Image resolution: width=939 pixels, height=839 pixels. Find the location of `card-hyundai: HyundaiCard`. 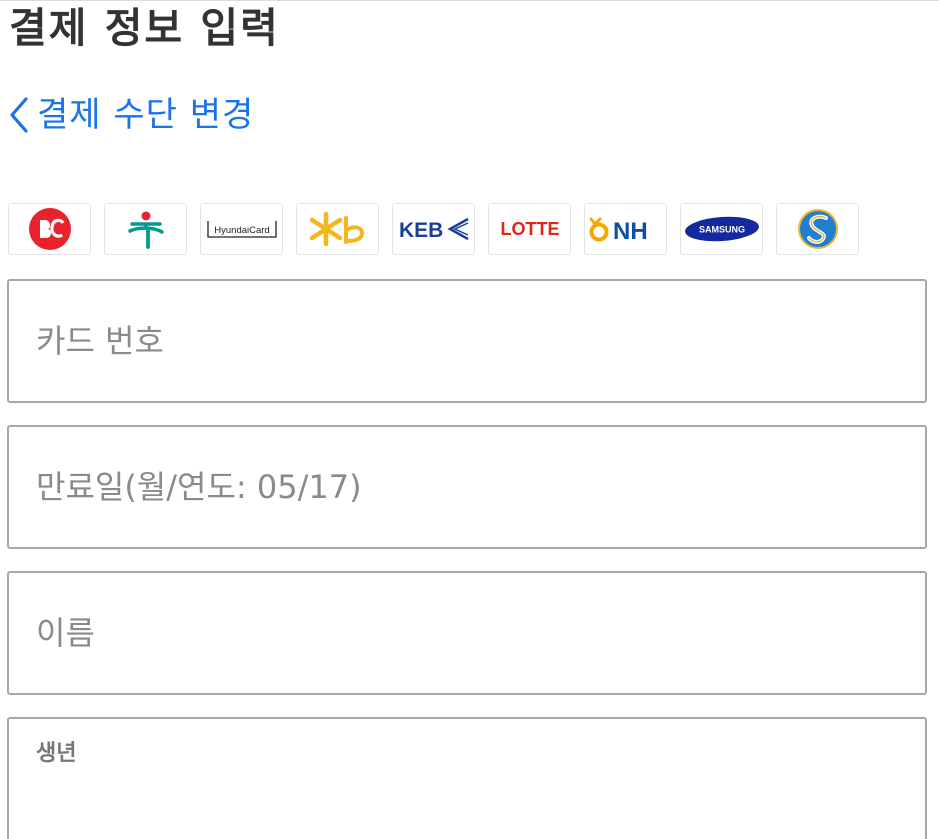

card-hyundai: HyundaiCard is located at coordinates (241, 229).